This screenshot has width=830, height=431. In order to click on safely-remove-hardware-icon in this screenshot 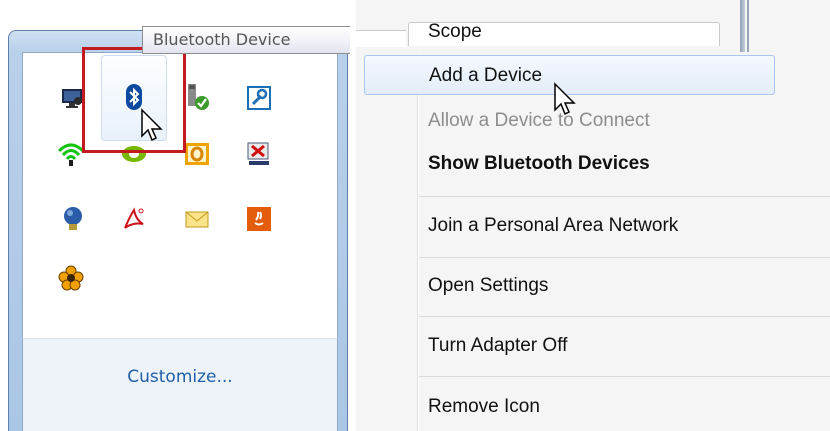, I will do `click(197, 97)`.